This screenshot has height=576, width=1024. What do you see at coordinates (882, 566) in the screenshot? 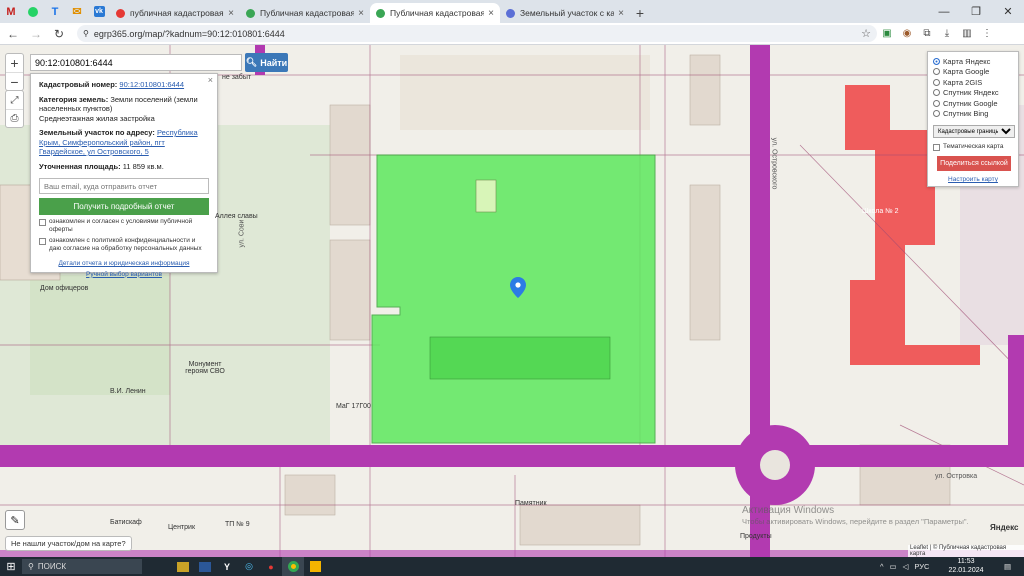
I see `chevron-up-icon: ^` at bounding box center [882, 566].